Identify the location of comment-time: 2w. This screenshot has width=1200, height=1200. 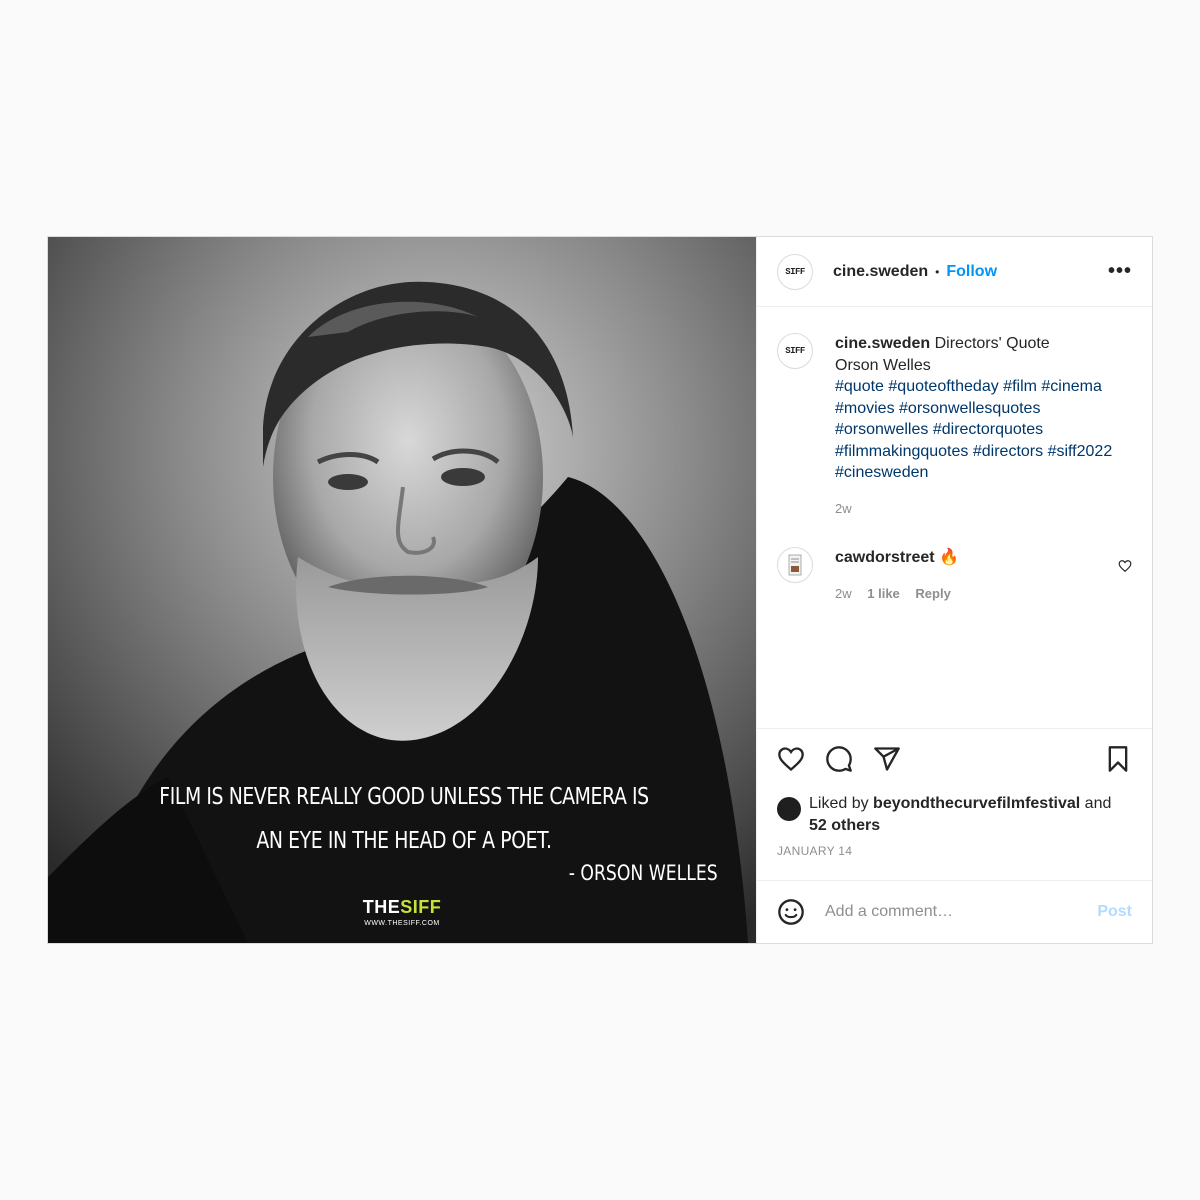
(843, 593).